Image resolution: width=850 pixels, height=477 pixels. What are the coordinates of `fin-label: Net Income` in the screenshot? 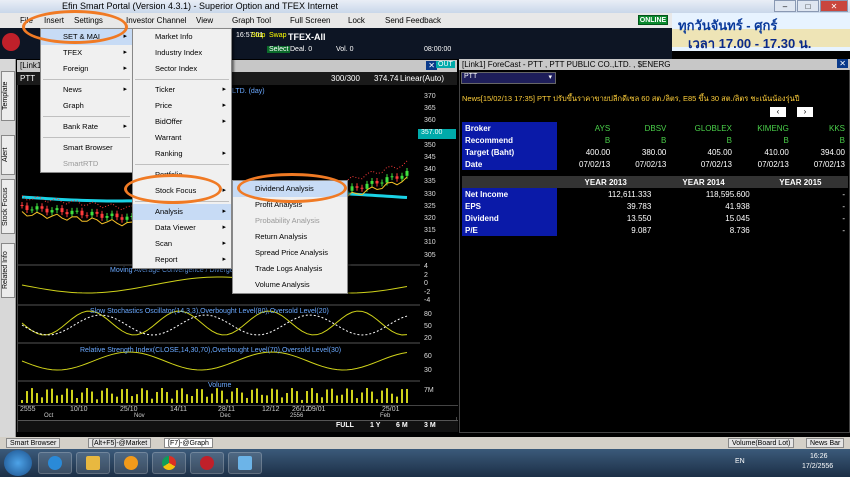 It's located at (509, 194).